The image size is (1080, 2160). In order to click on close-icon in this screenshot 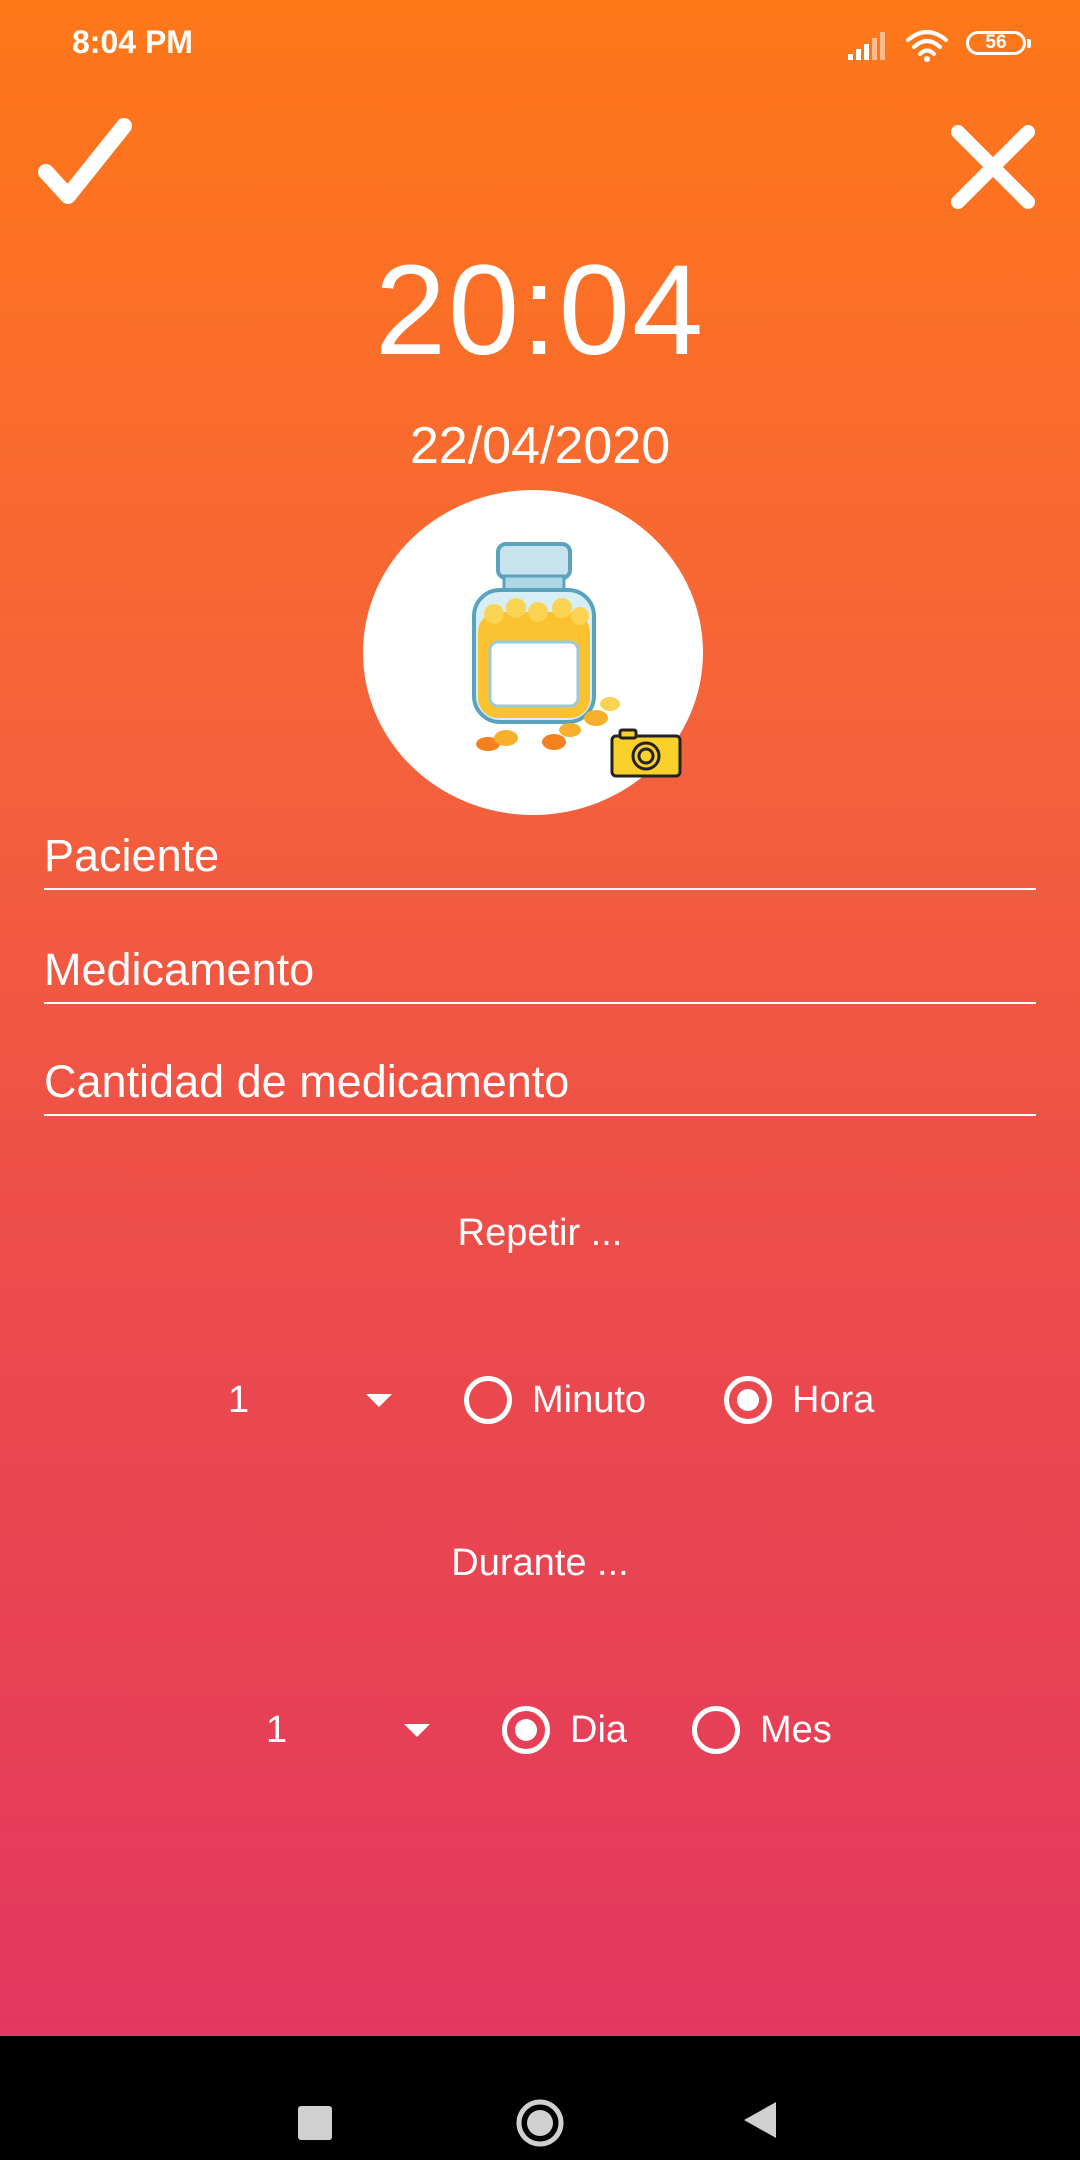, I will do `click(993, 167)`.